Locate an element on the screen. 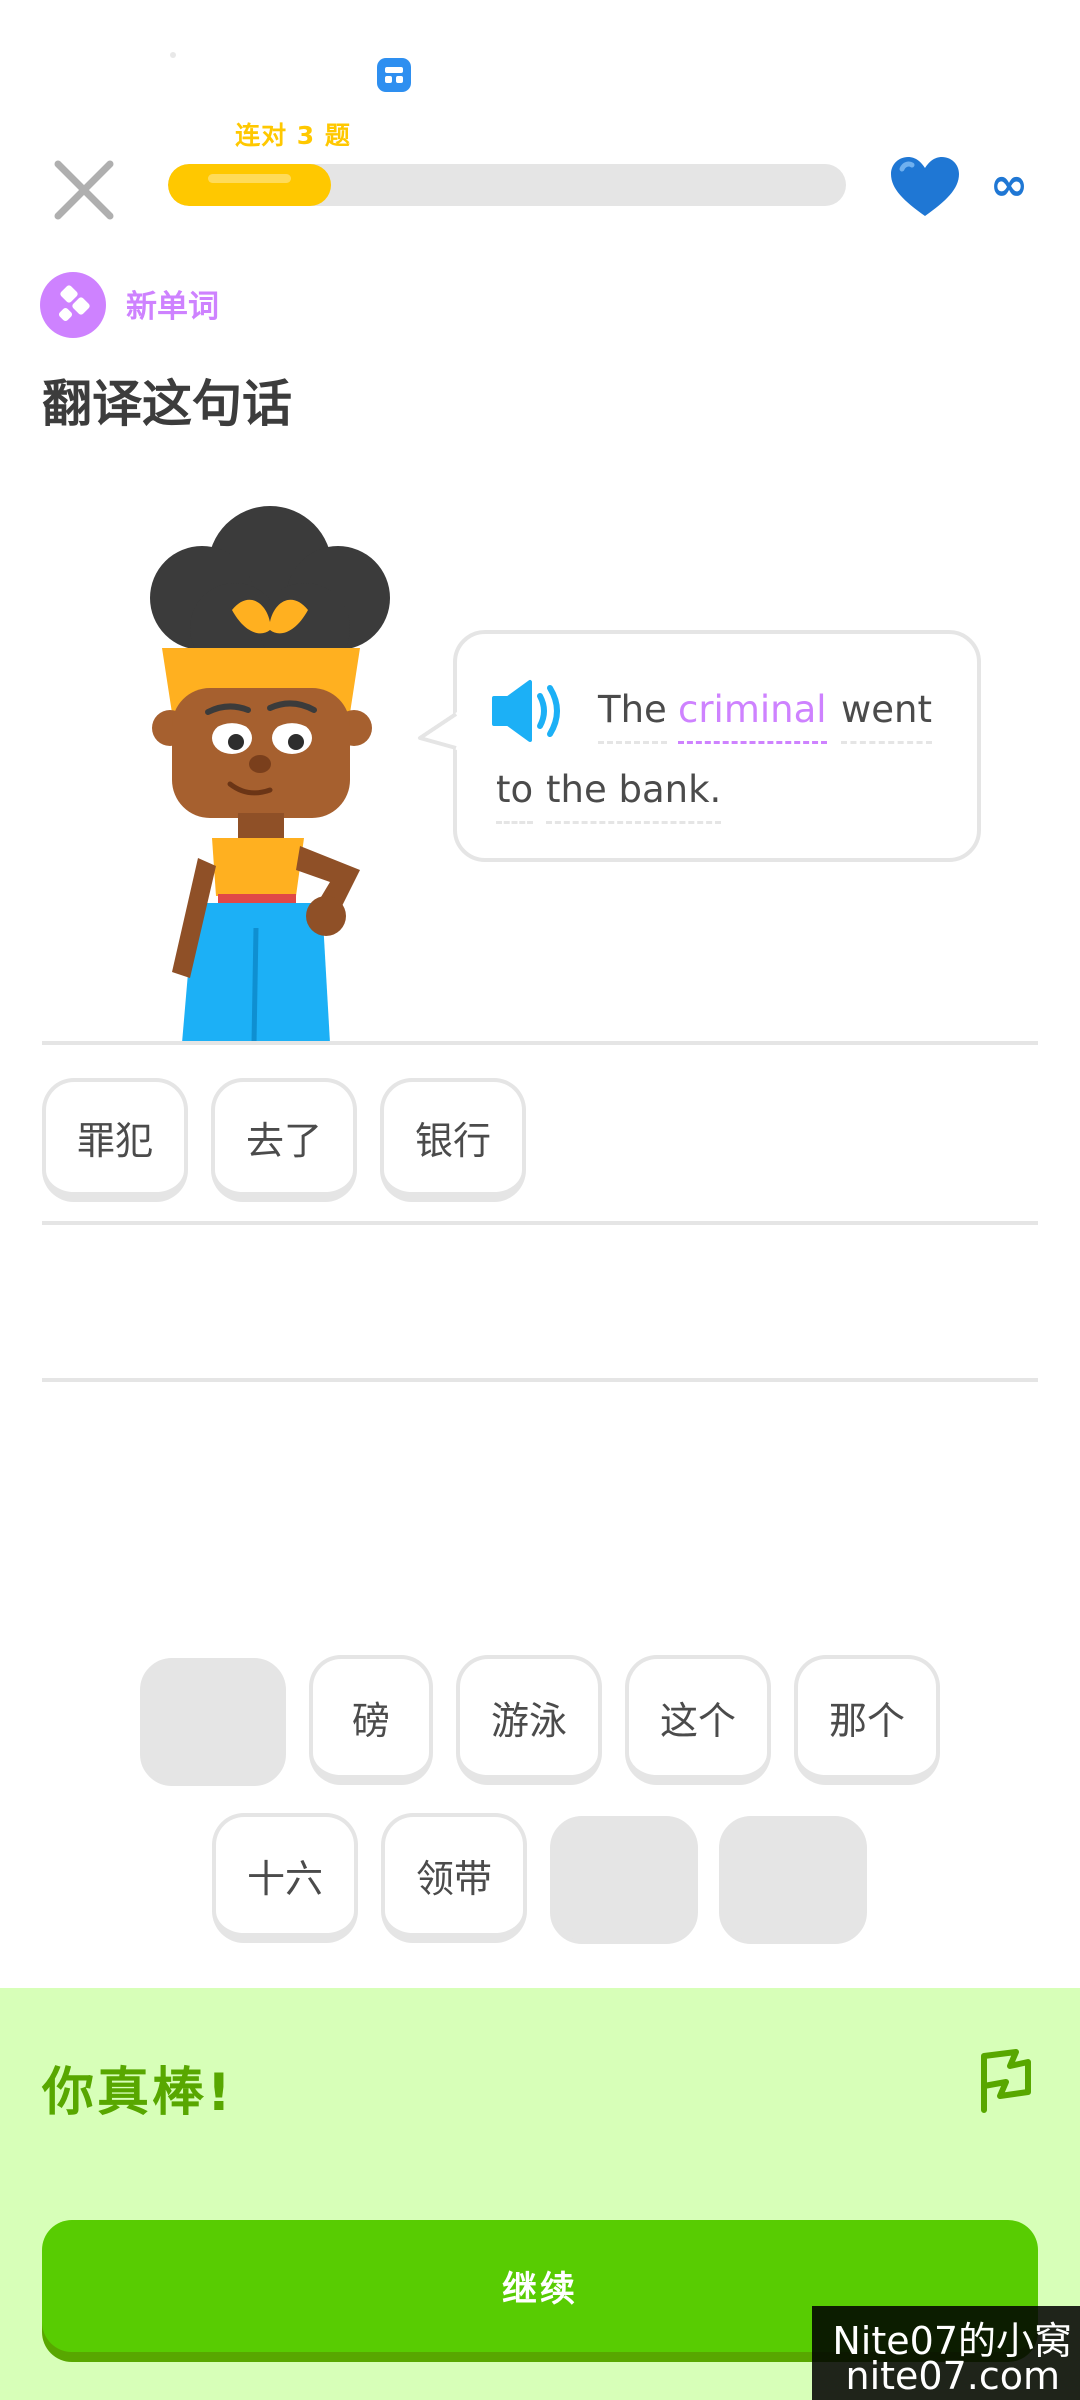 The image size is (1080, 2400). progress-bar-shine is located at coordinates (249, 178).